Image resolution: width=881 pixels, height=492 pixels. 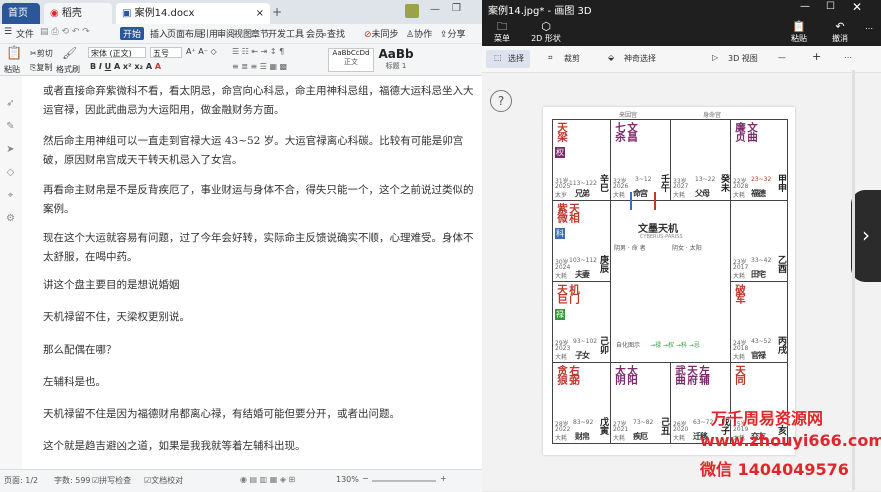 I want to click on palace-cell-career: 破军 24岁 2018 大耗 43~52 官禄 丙戌, so click(x=759, y=322).